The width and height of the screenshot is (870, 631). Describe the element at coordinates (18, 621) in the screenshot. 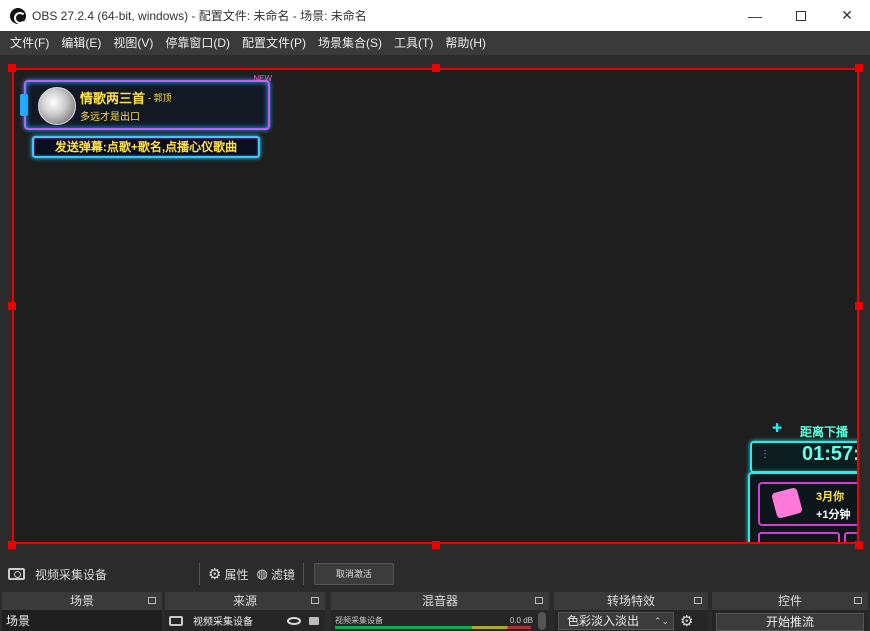

I see `scene-item-label: 场景` at that location.